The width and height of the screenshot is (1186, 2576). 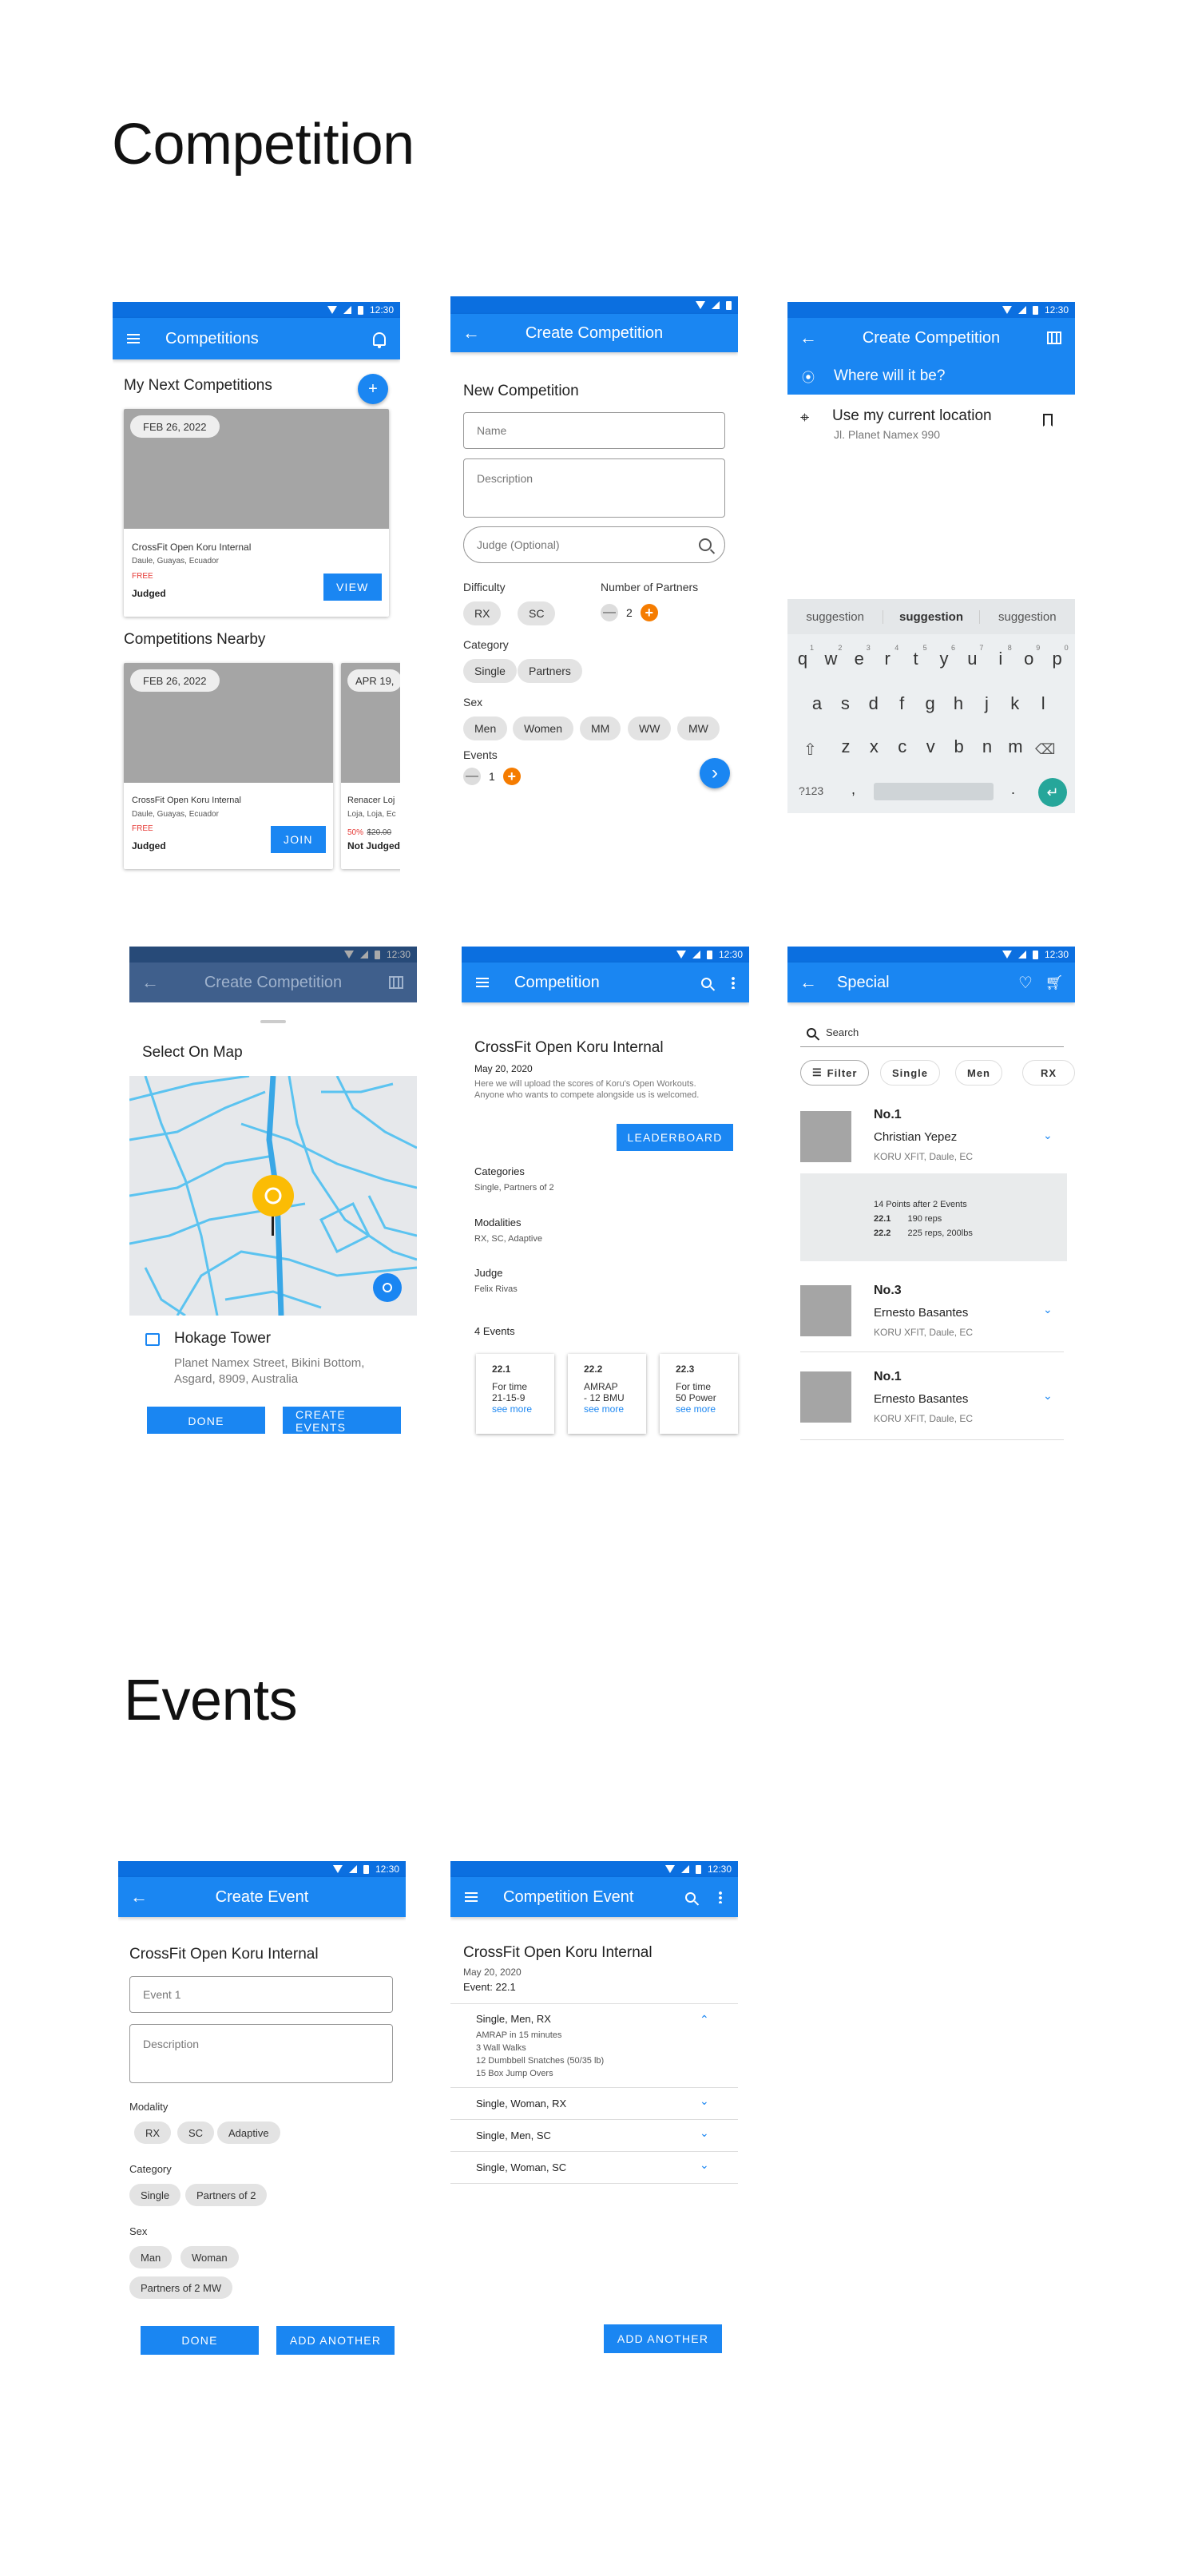 What do you see at coordinates (846, 746) in the screenshot?
I see `keyboard-key: z` at bounding box center [846, 746].